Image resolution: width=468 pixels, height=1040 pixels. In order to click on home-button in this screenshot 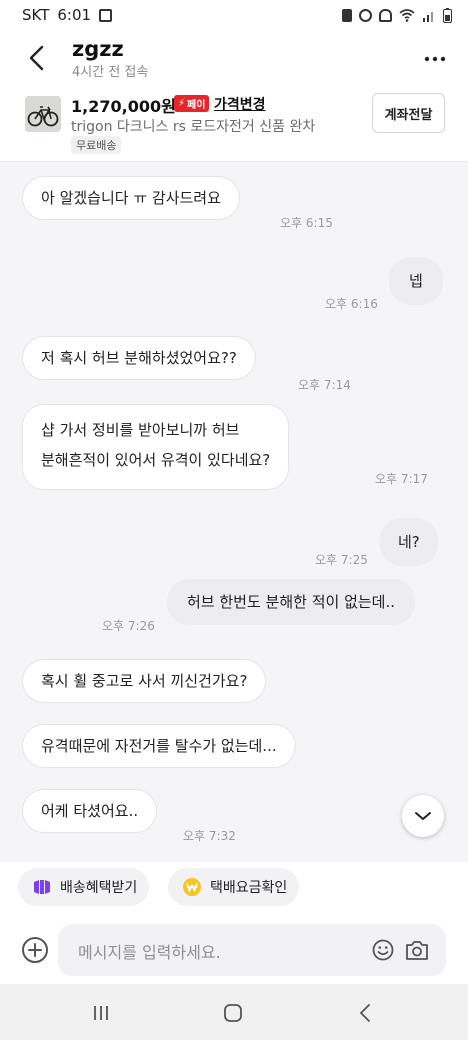, I will do `click(233, 1013)`.